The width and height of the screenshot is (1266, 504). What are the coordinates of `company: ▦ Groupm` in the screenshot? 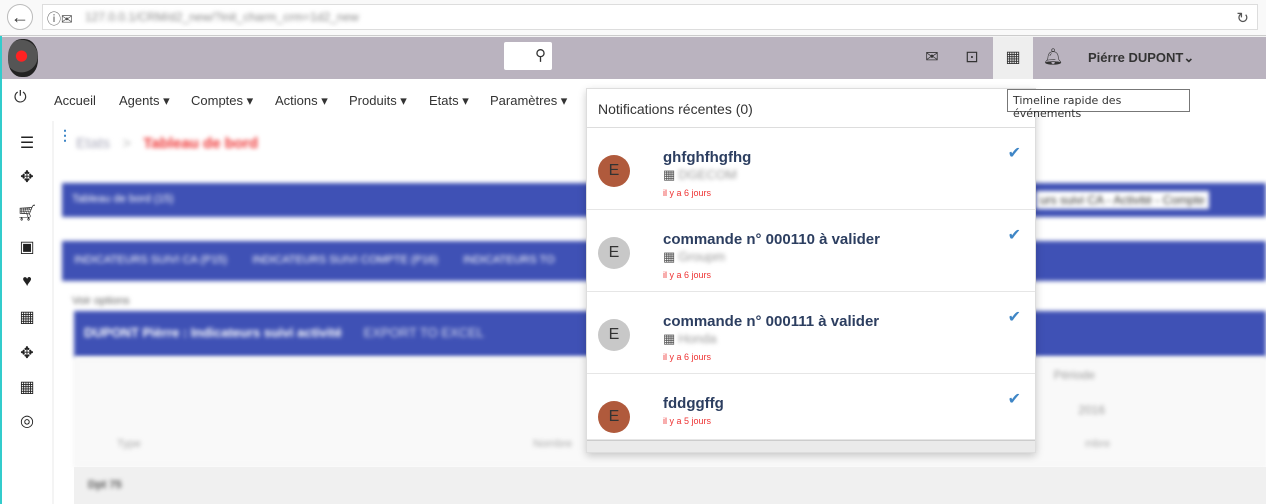 It's located at (694, 257).